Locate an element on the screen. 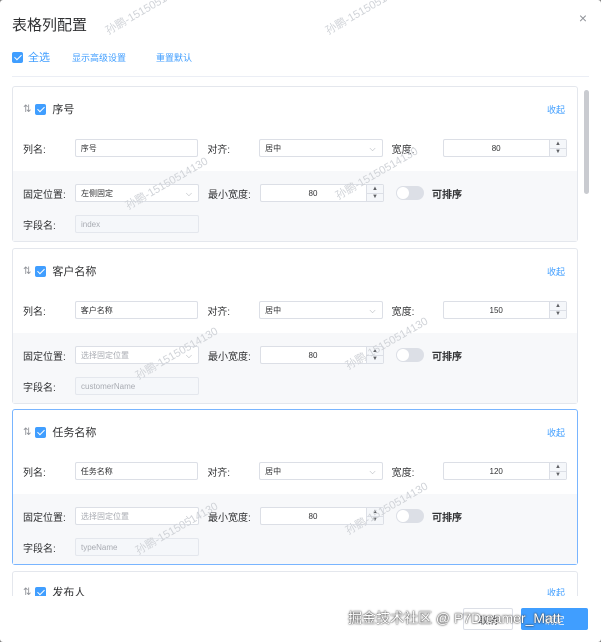  col-name-input: 客户名称 is located at coordinates (136, 310).